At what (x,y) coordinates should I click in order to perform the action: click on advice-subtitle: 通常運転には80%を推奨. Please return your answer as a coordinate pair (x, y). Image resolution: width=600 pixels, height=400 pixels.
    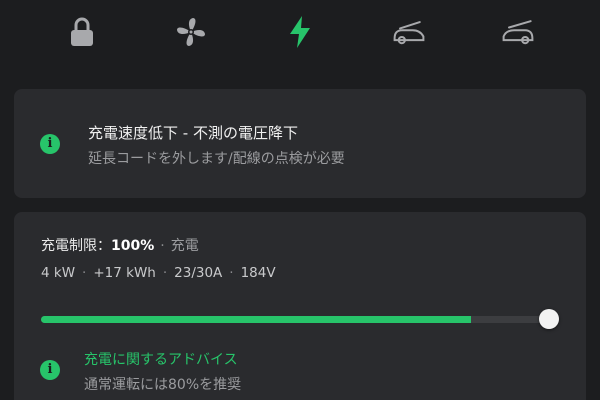
    Looking at the image, I should click on (163, 385).